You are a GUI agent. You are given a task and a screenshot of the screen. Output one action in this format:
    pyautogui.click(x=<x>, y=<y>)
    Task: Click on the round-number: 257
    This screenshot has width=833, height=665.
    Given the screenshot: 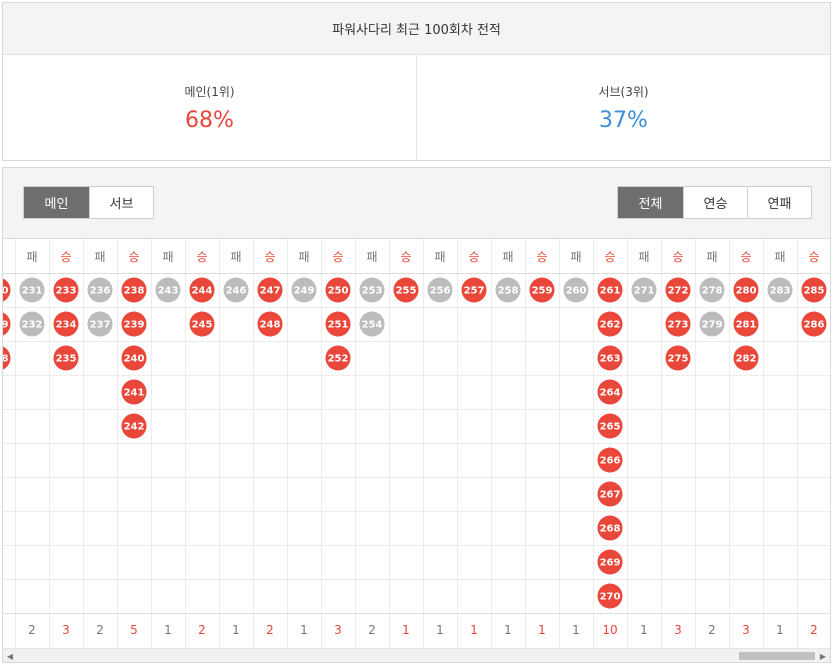 What is the action you would take?
    pyautogui.click(x=474, y=291)
    